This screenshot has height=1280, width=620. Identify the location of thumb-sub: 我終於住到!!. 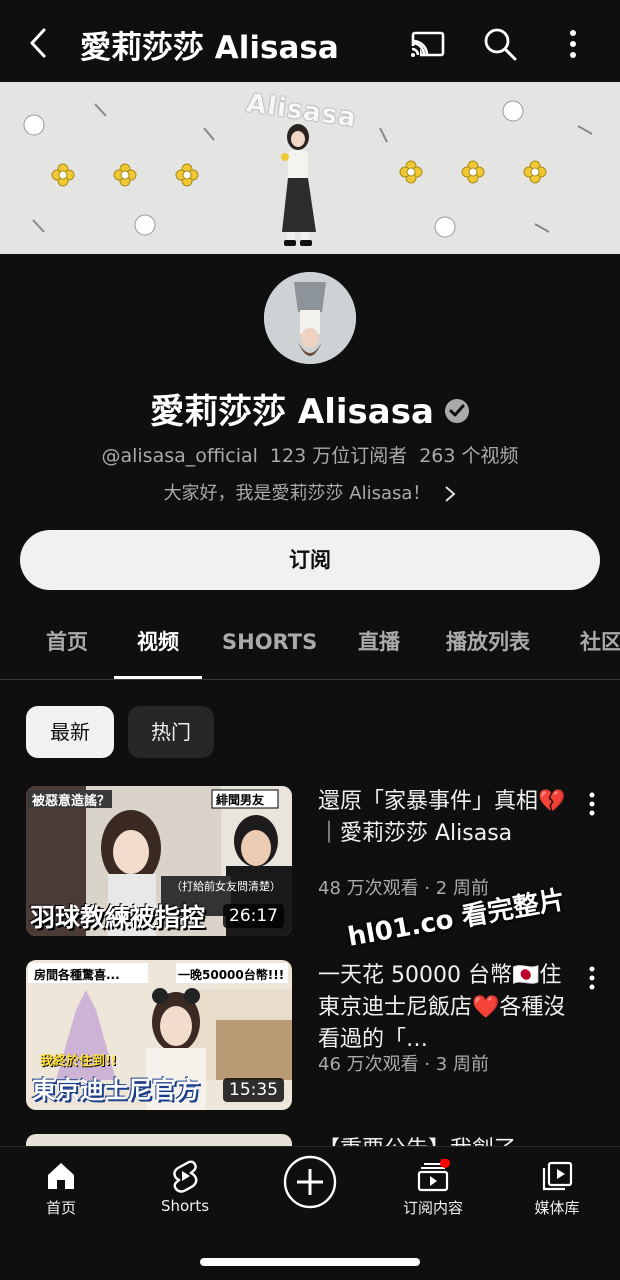
(78, 1061).